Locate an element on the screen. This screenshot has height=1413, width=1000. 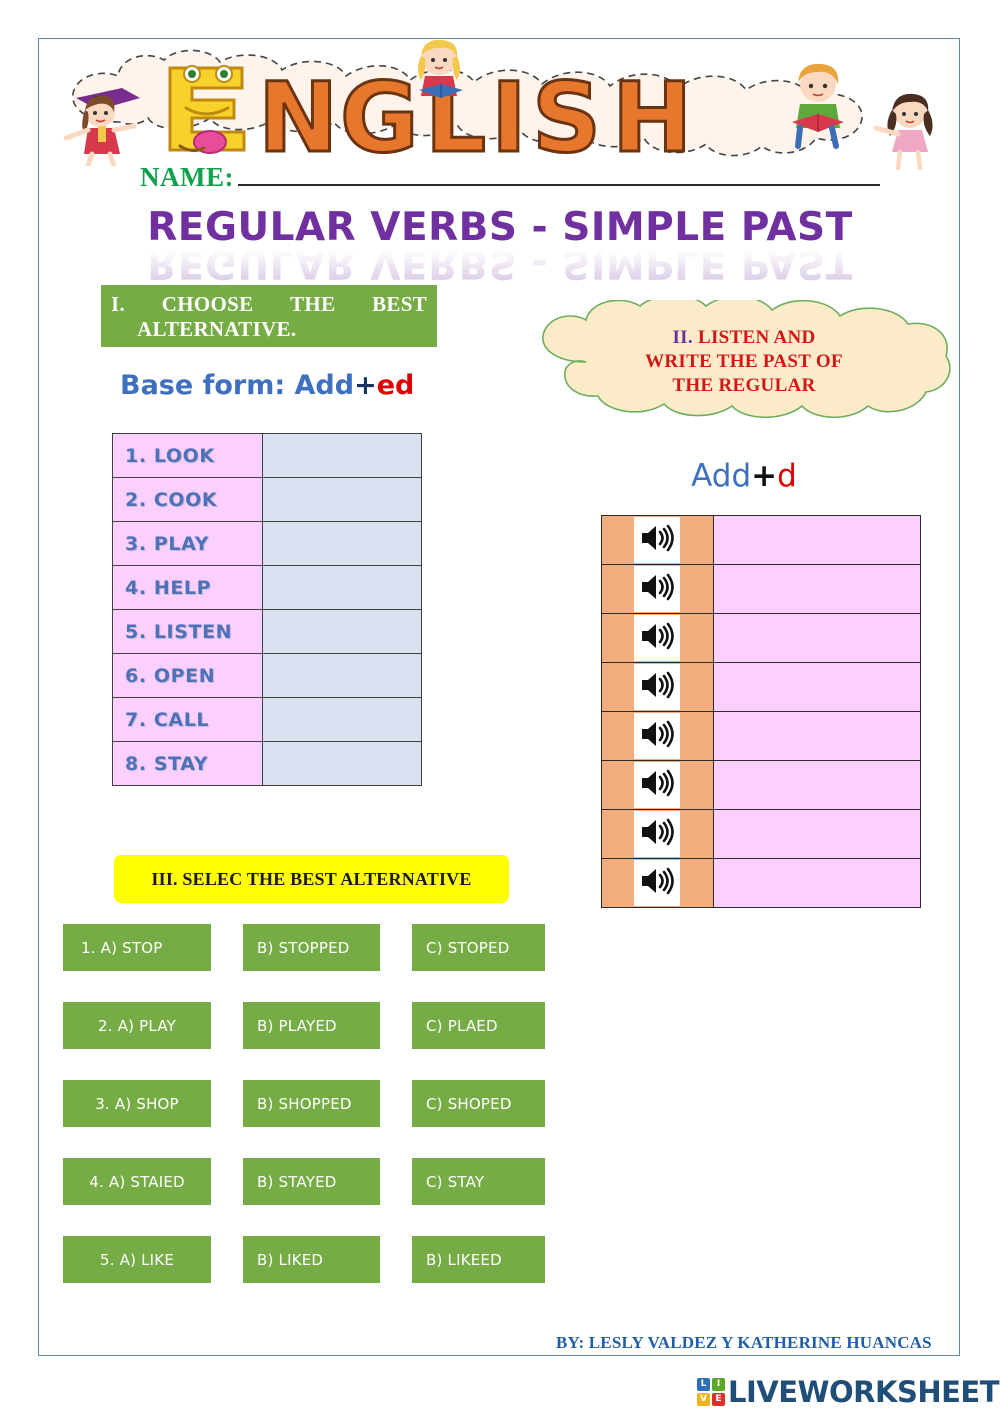
option-2-a: 2. A) PLAY is located at coordinates (137, 1025).